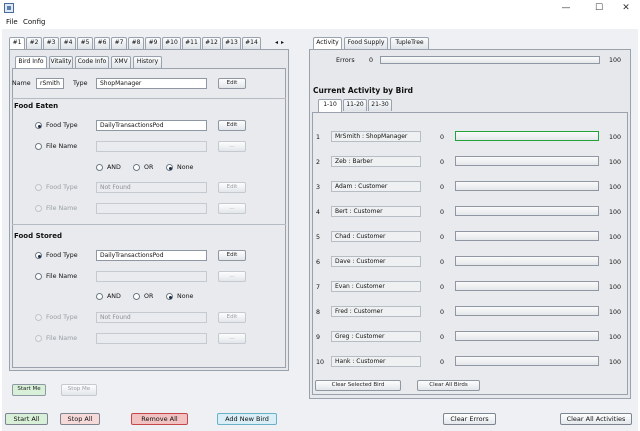 This screenshot has width=640, height=431. What do you see at coordinates (185, 167) in the screenshot?
I see `food-eaten-none-label: None` at bounding box center [185, 167].